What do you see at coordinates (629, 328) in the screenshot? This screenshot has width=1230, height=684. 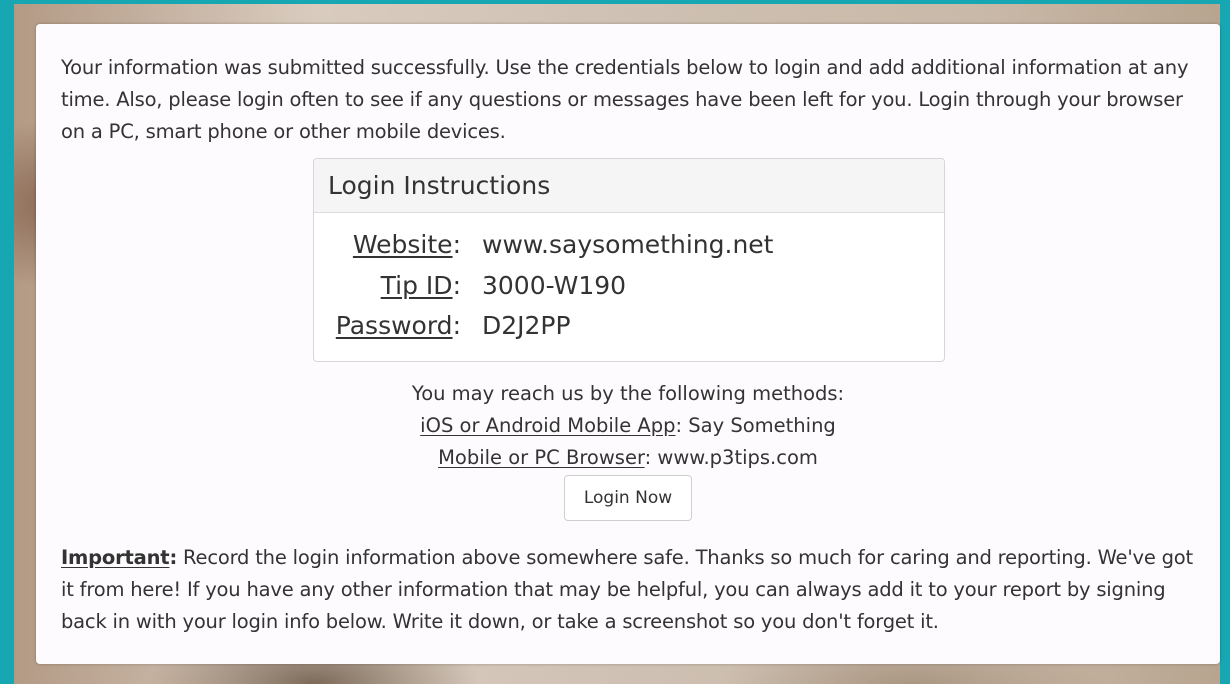 I see `password-row: Password: D2J2PP` at bounding box center [629, 328].